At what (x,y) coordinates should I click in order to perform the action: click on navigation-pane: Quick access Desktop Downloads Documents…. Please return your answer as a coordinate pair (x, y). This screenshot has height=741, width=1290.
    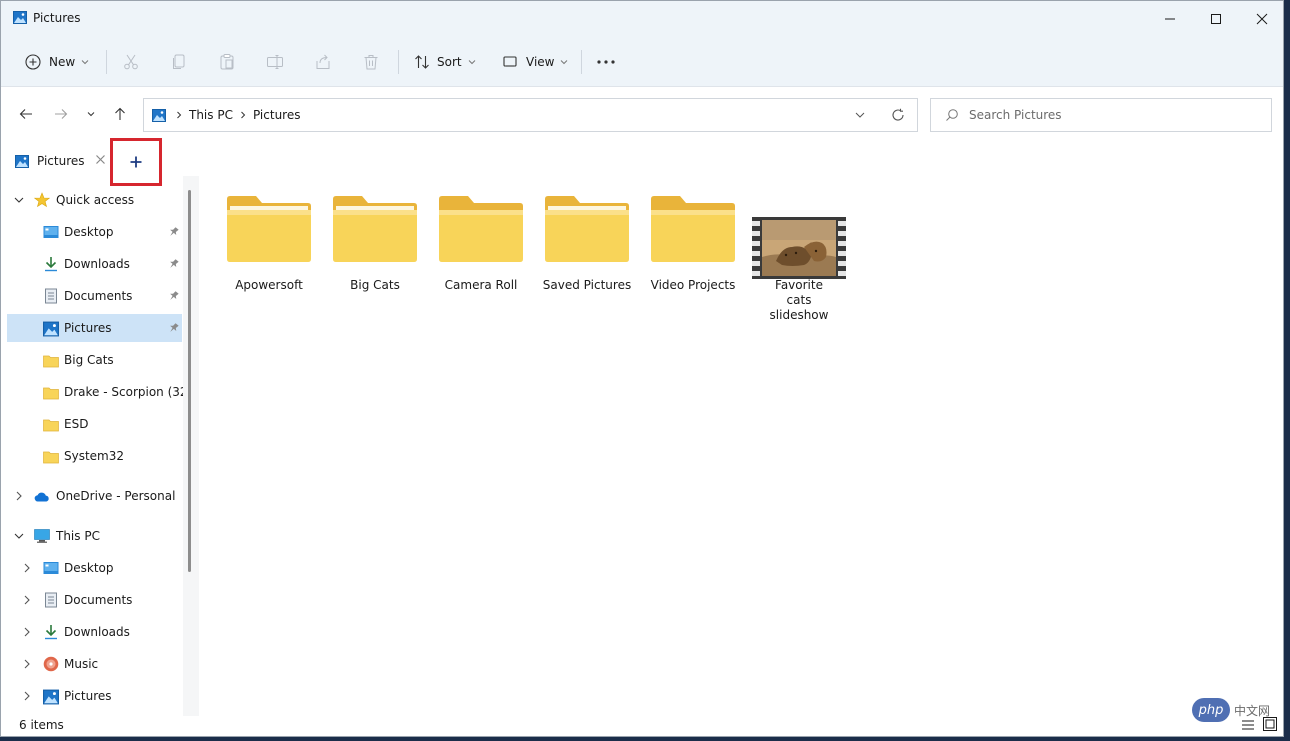
    Looking at the image, I should click on (100, 451).